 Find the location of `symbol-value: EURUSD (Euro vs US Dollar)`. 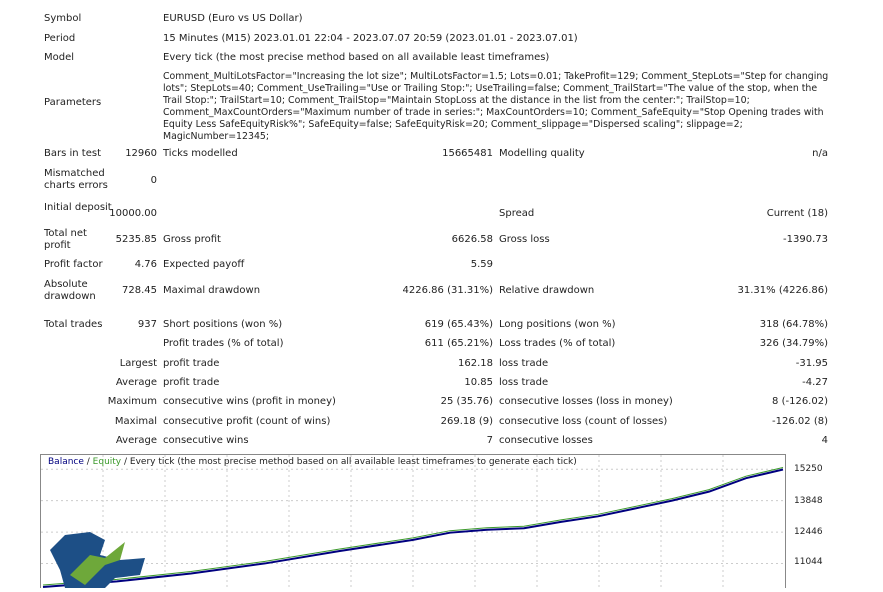

symbol-value: EURUSD (Euro vs US Dollar) is located at coordinates (233, 18).